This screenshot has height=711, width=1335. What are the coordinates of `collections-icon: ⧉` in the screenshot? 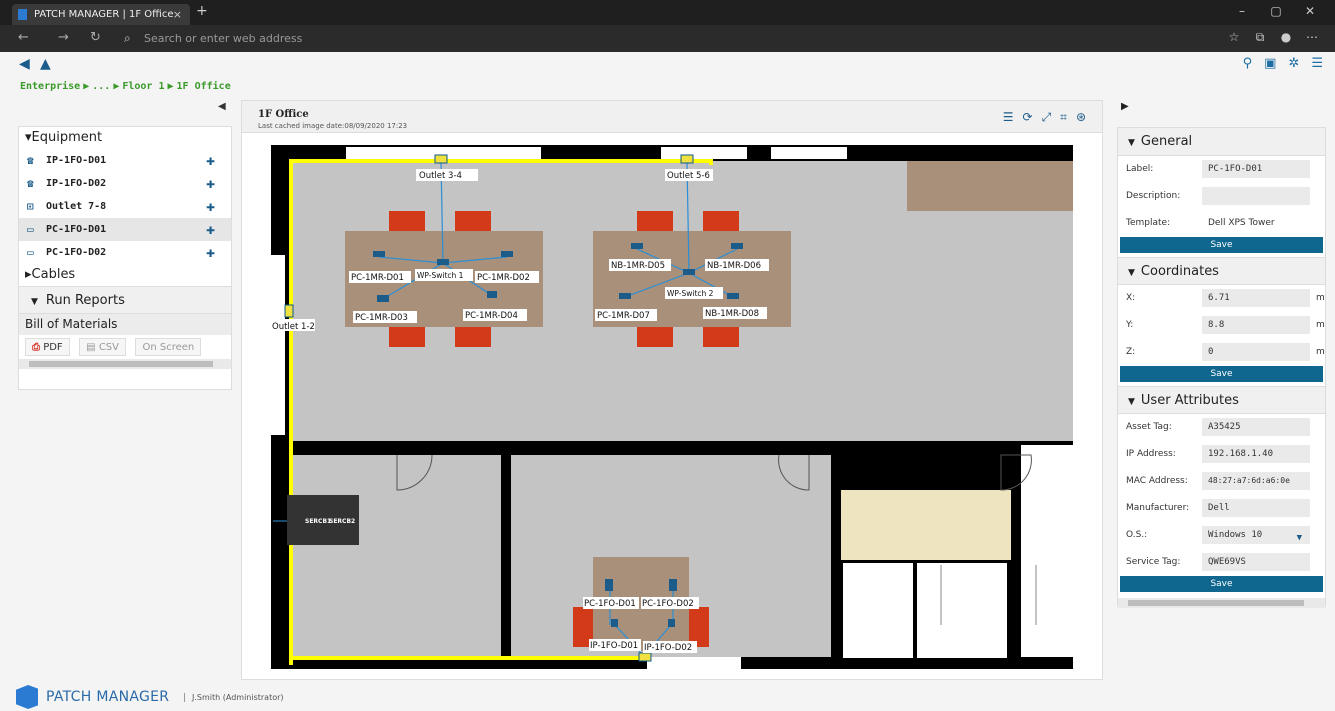 It's located at (1260, 37).